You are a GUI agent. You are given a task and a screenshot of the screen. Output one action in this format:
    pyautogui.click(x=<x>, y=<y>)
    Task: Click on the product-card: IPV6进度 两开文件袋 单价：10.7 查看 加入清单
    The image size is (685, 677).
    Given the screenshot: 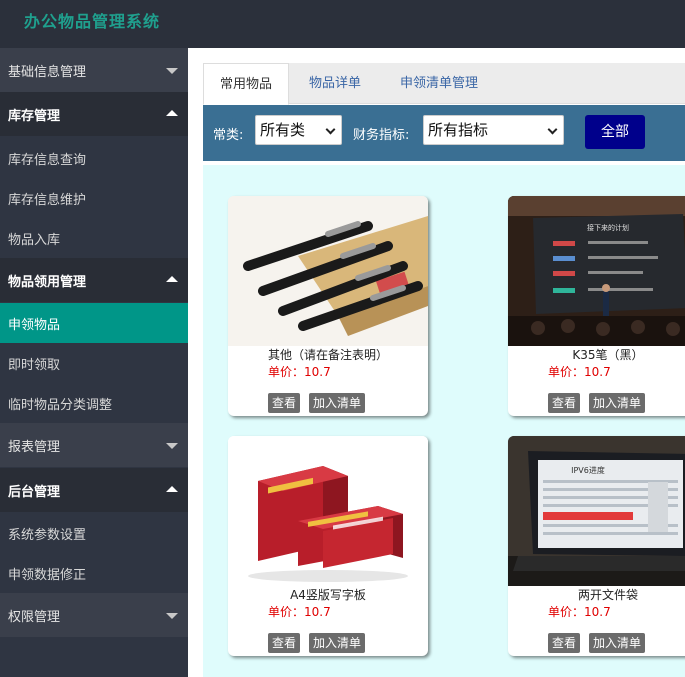 What is the action you would take?
    pyautogui.click(x=596, y=546)
    